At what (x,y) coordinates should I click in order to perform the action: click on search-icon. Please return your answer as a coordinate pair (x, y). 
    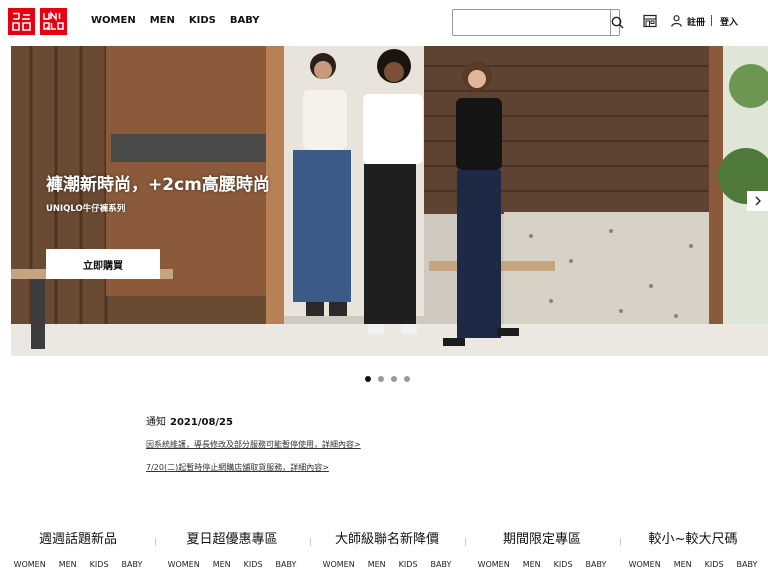
    Looking at the image, I should click on (617, 22).